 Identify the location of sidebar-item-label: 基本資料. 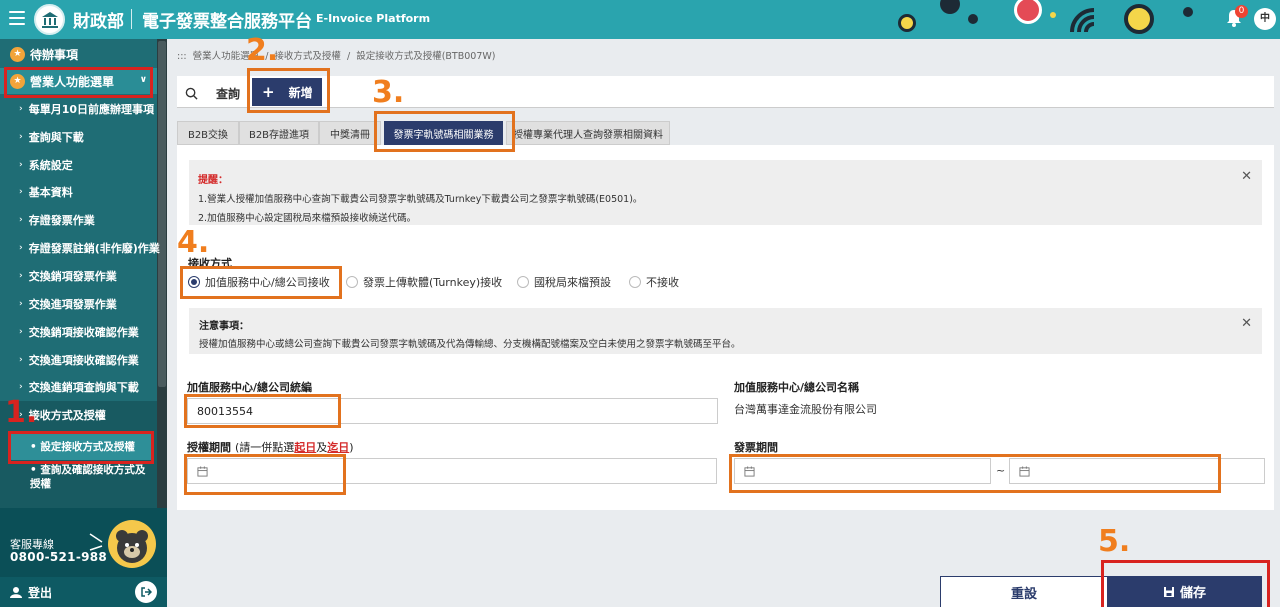
(50, 192).